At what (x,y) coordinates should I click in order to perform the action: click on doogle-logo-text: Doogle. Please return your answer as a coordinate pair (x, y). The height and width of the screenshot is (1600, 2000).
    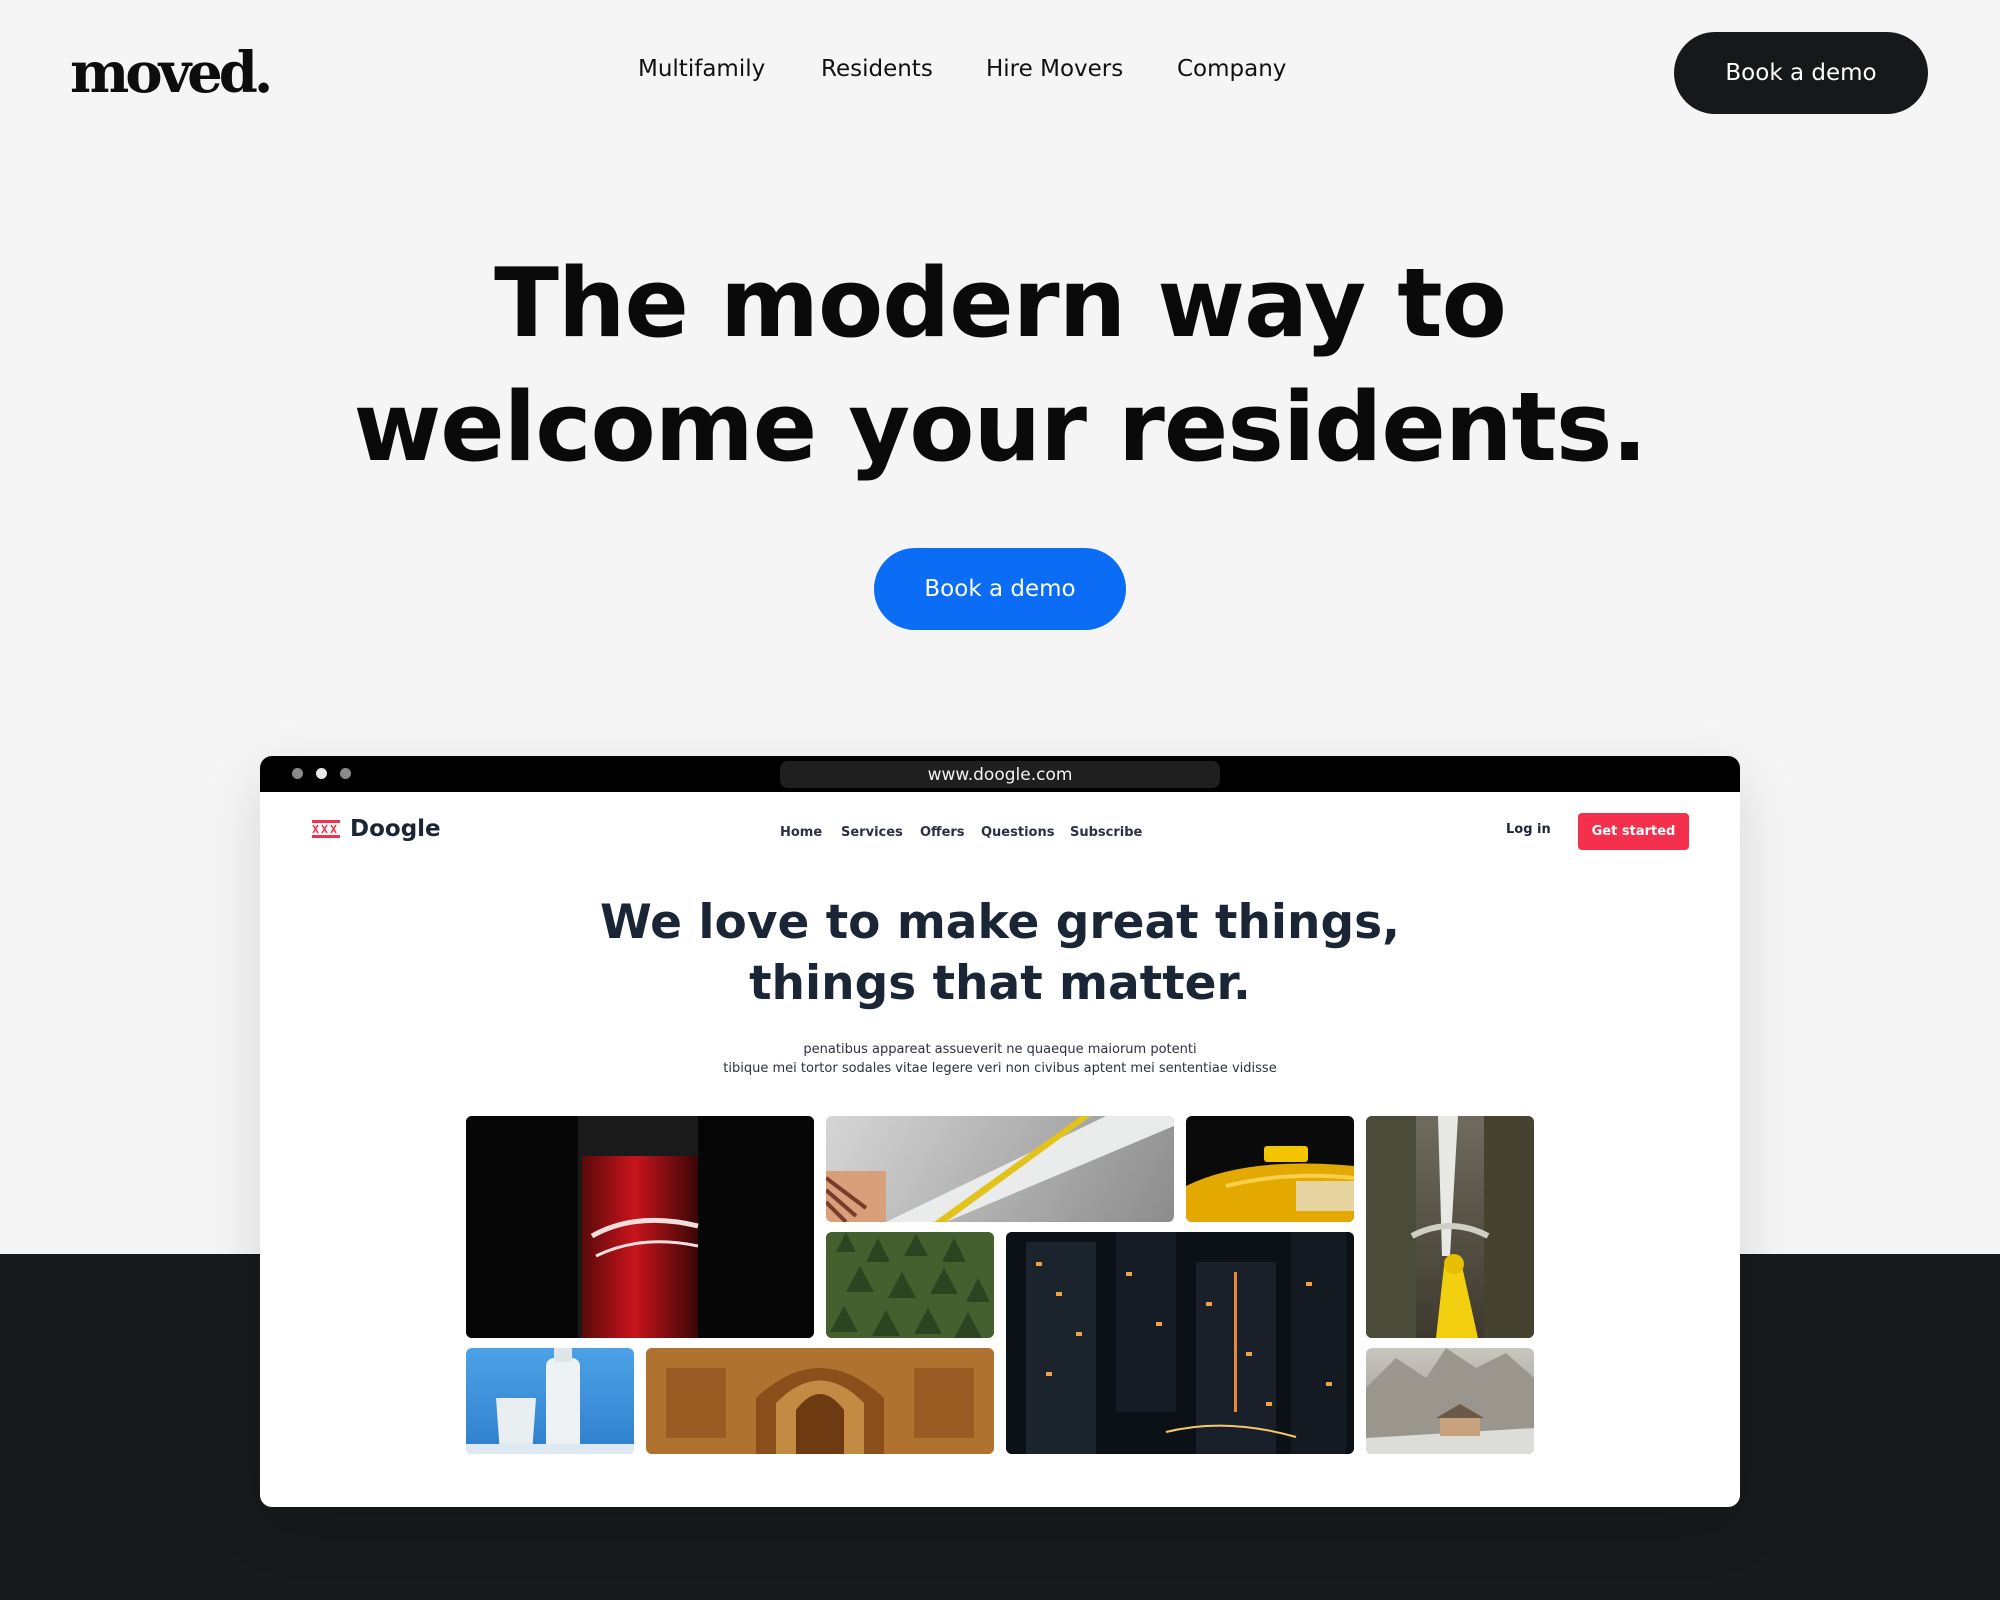
    Looking at the image, I should click on (395, 829).